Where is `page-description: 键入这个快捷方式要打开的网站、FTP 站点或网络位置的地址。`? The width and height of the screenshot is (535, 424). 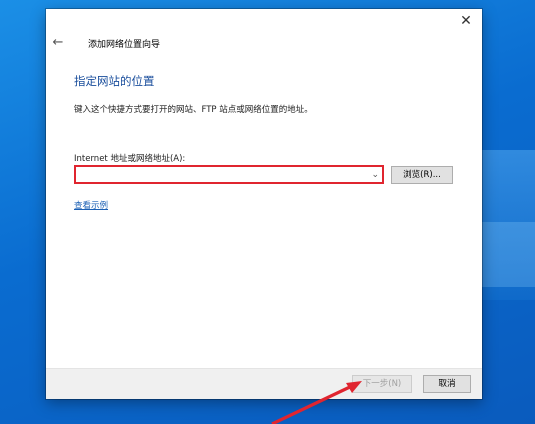 page-description: 键入这个快捷方式要打开的网站、FTP 站点或网络位置的地址。 is located at coordinates (193, 110).